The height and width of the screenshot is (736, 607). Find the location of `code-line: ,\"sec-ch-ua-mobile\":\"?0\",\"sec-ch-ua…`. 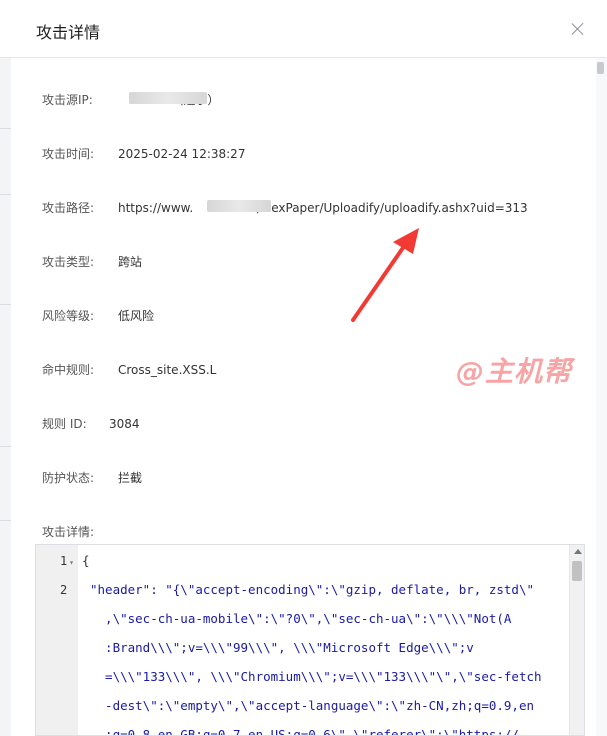

code-line: ,\"sec-ch-ua-mobile\":\"?0\",\"sec-ch-ua… is located at coordinates (301, 618).